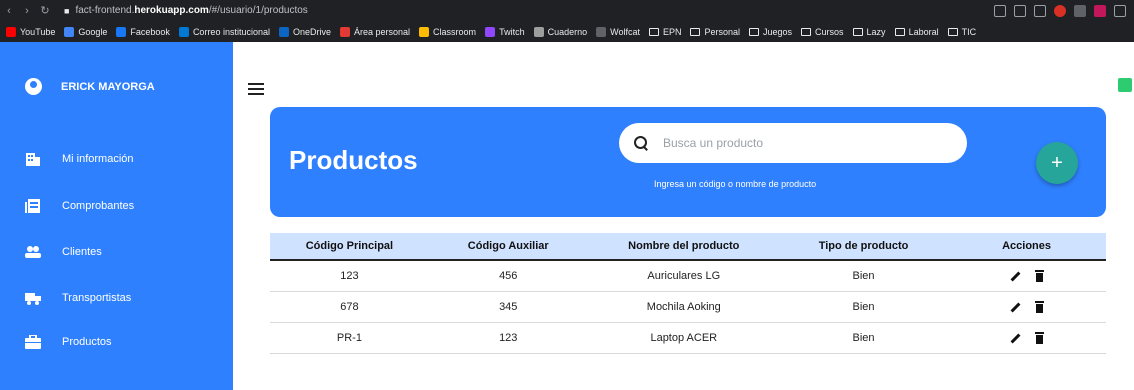 This screenshot has width=1134, height=390. I want to click on cell-acciones, so click(1026, 338).